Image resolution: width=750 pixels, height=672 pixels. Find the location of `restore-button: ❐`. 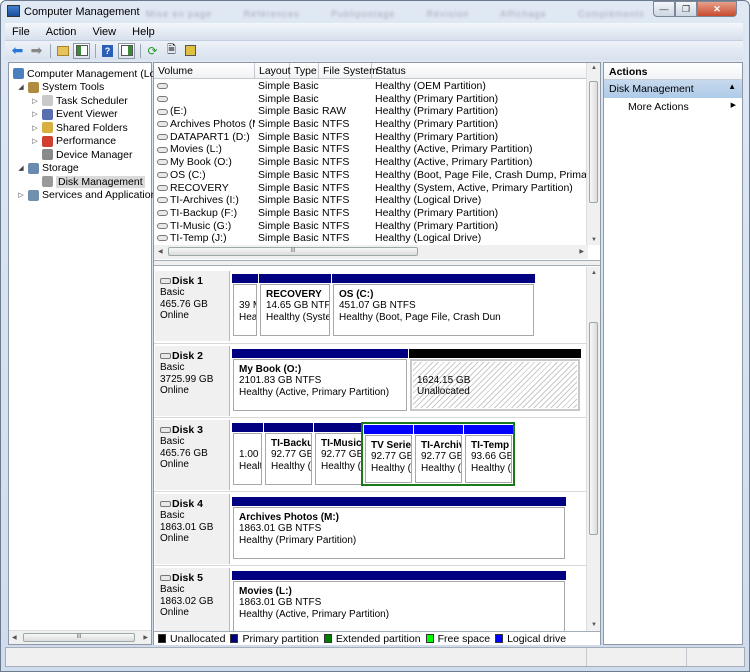

restore-button: ❐ is located at coordinates (686, 9).